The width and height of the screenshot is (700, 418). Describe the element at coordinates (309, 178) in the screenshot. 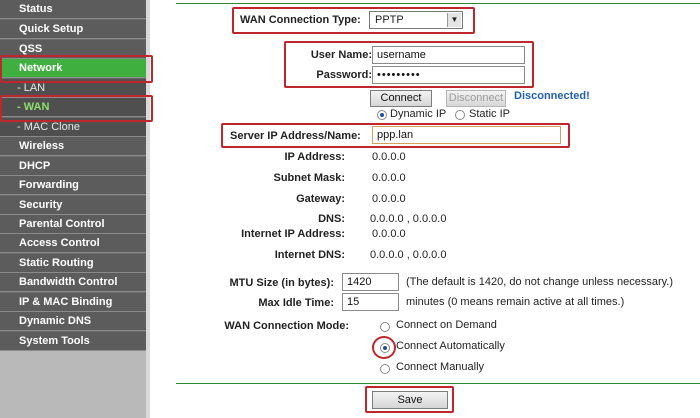

I see `subnet-mask-label: Subnet Mask:` at that location.